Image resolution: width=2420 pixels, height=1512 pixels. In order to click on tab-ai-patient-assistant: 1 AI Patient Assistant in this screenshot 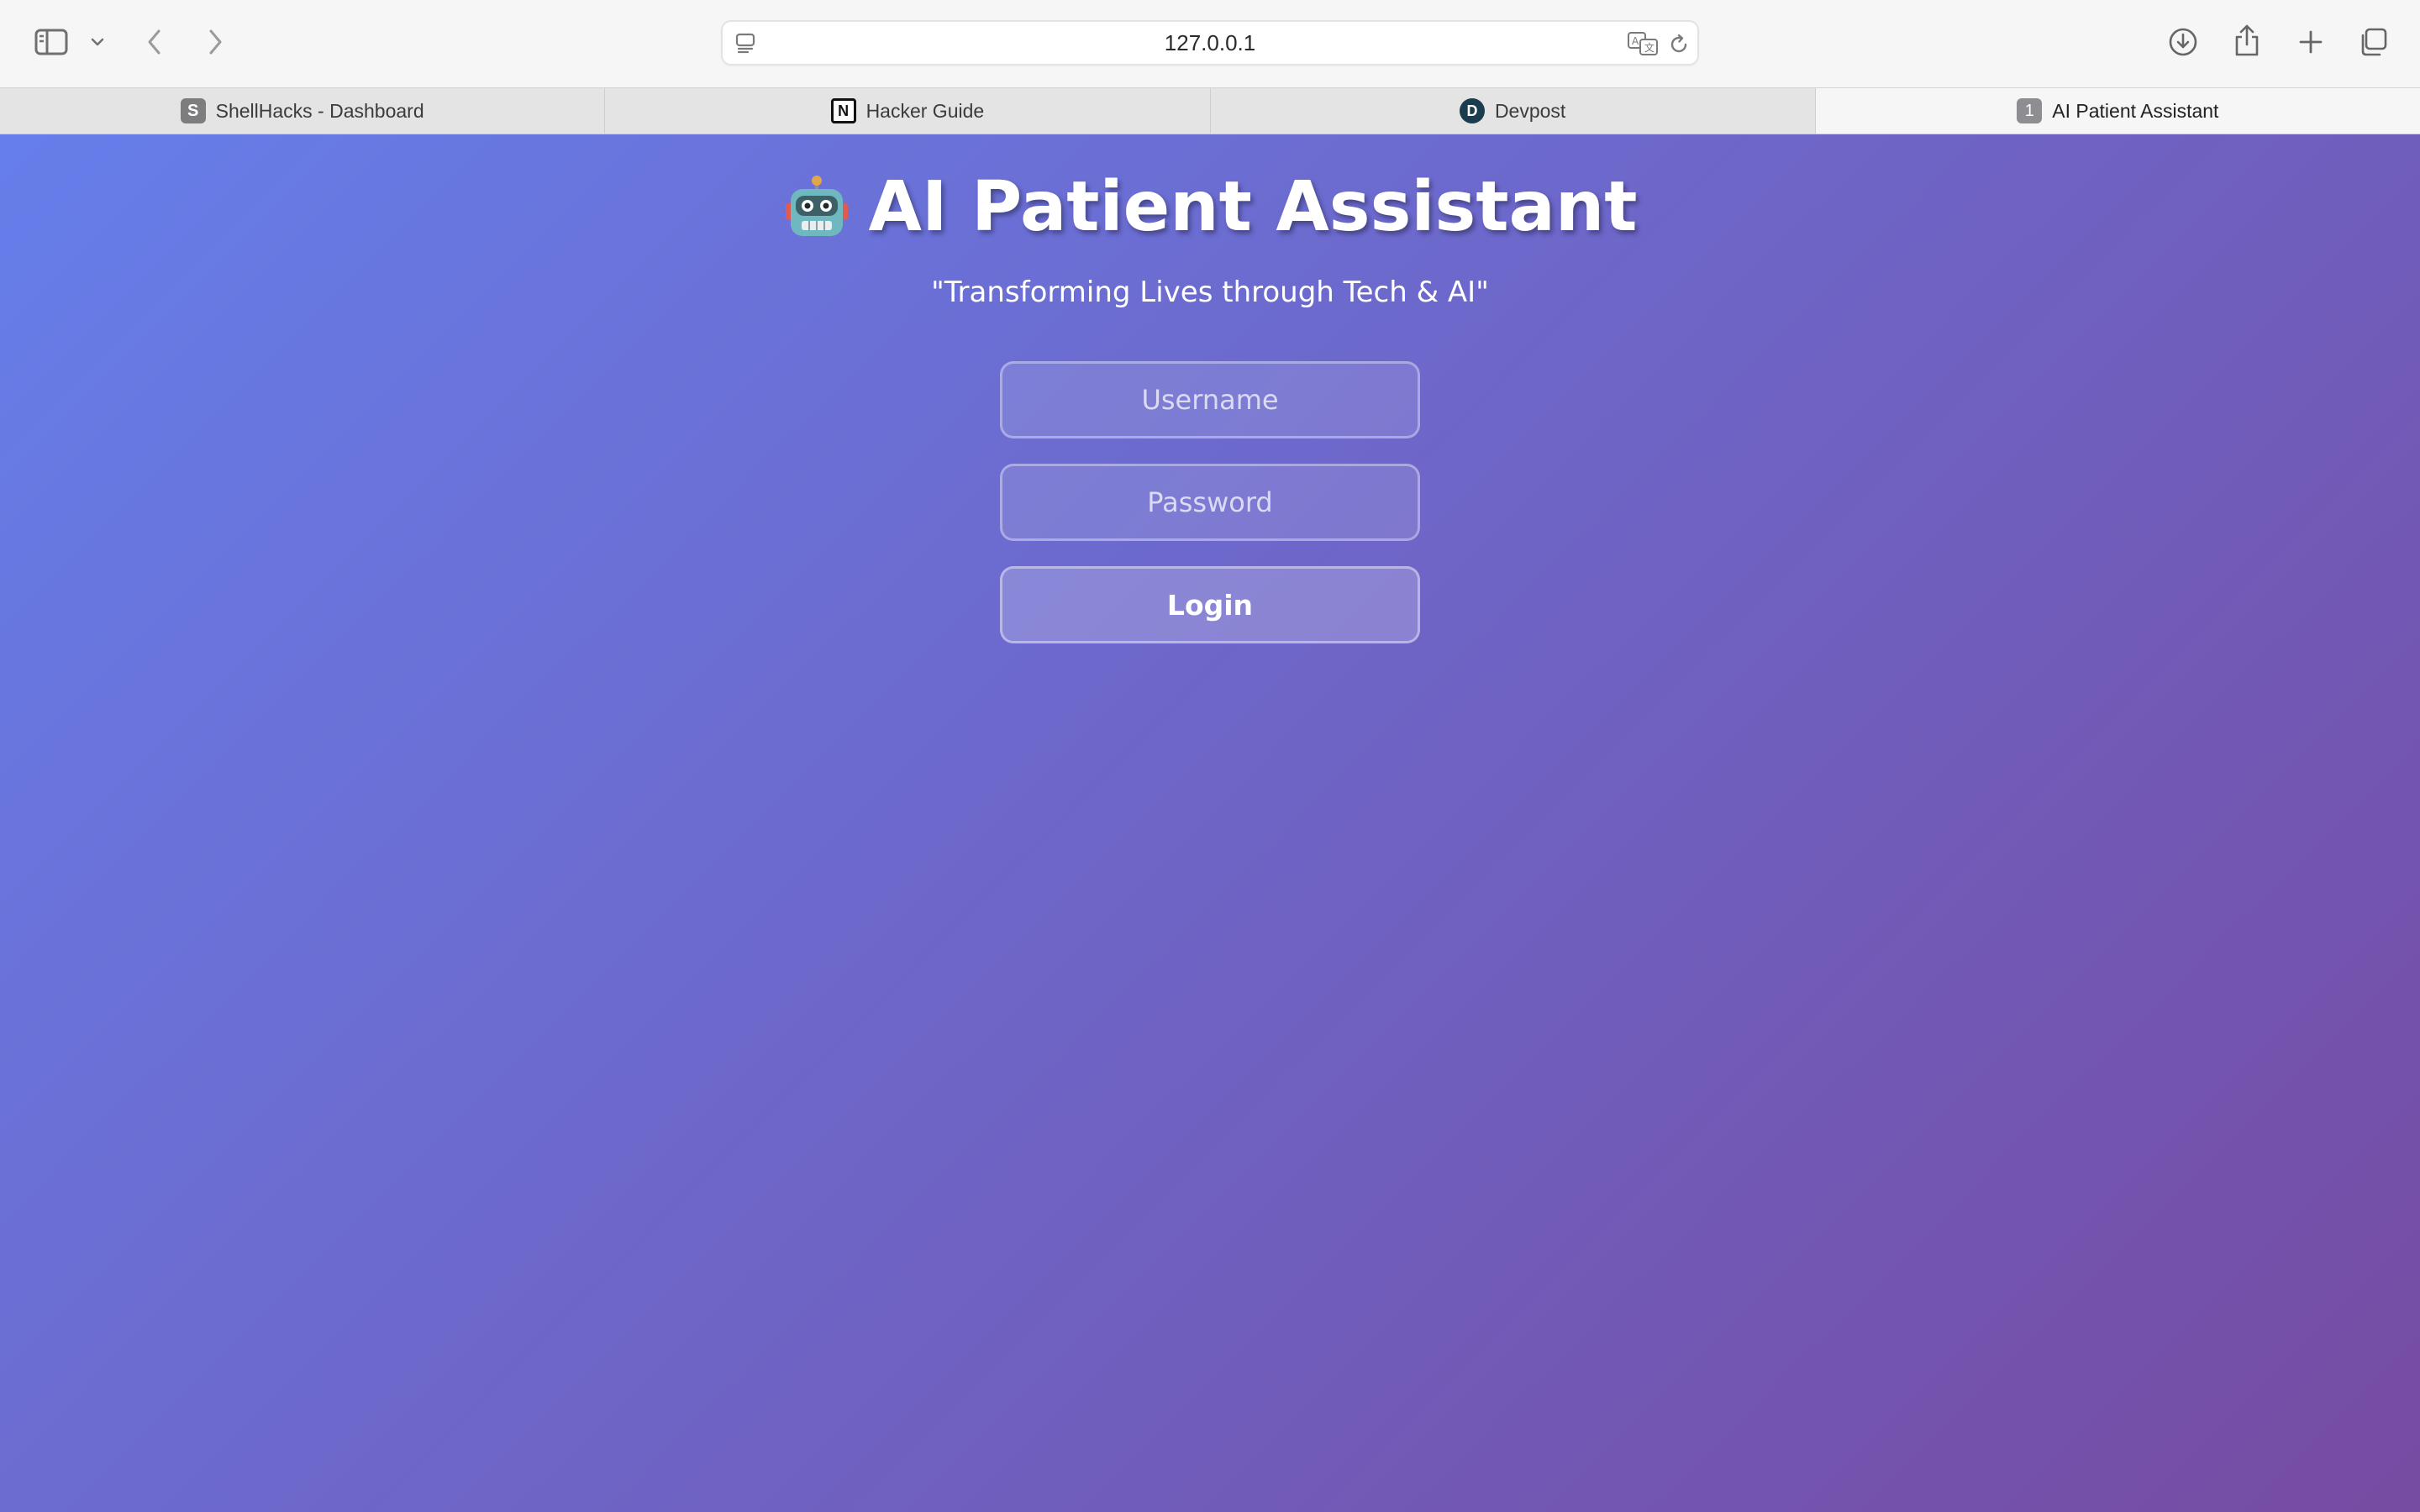, I will do `click(2117, 111)`.